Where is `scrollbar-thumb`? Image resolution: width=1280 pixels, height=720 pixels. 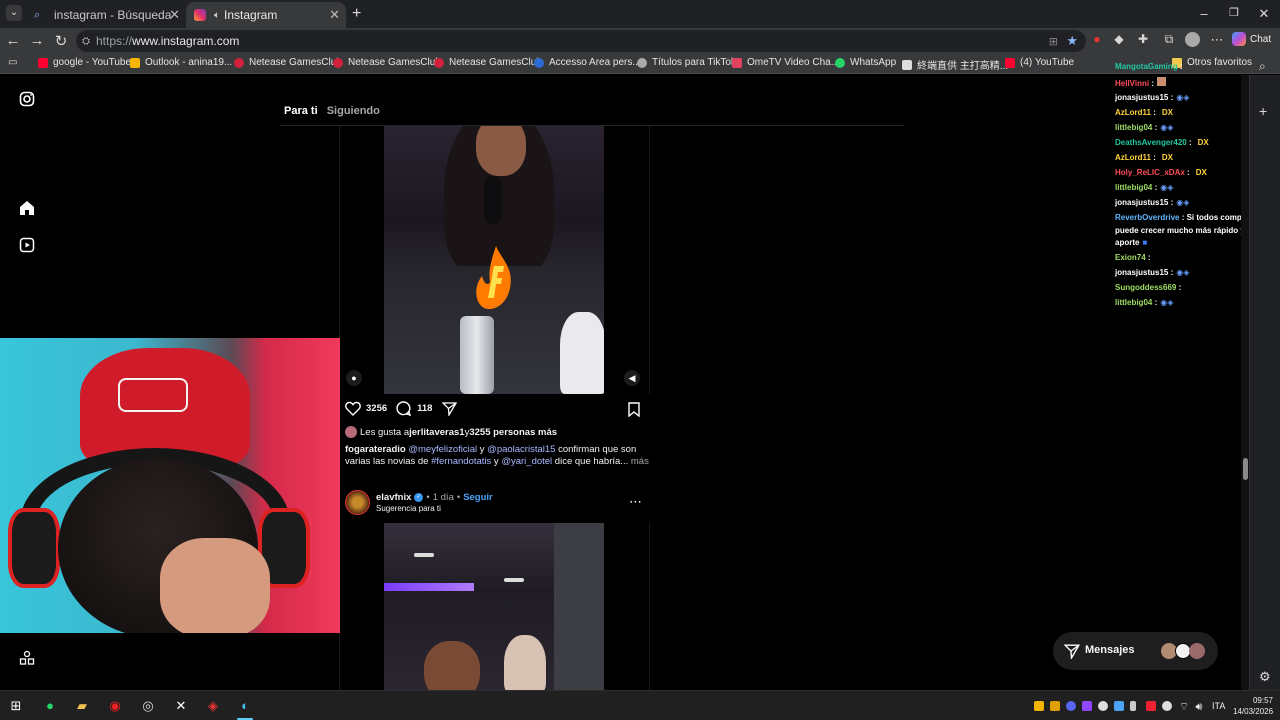
scrollbar-thumb is located at coordinates (1245, 469).